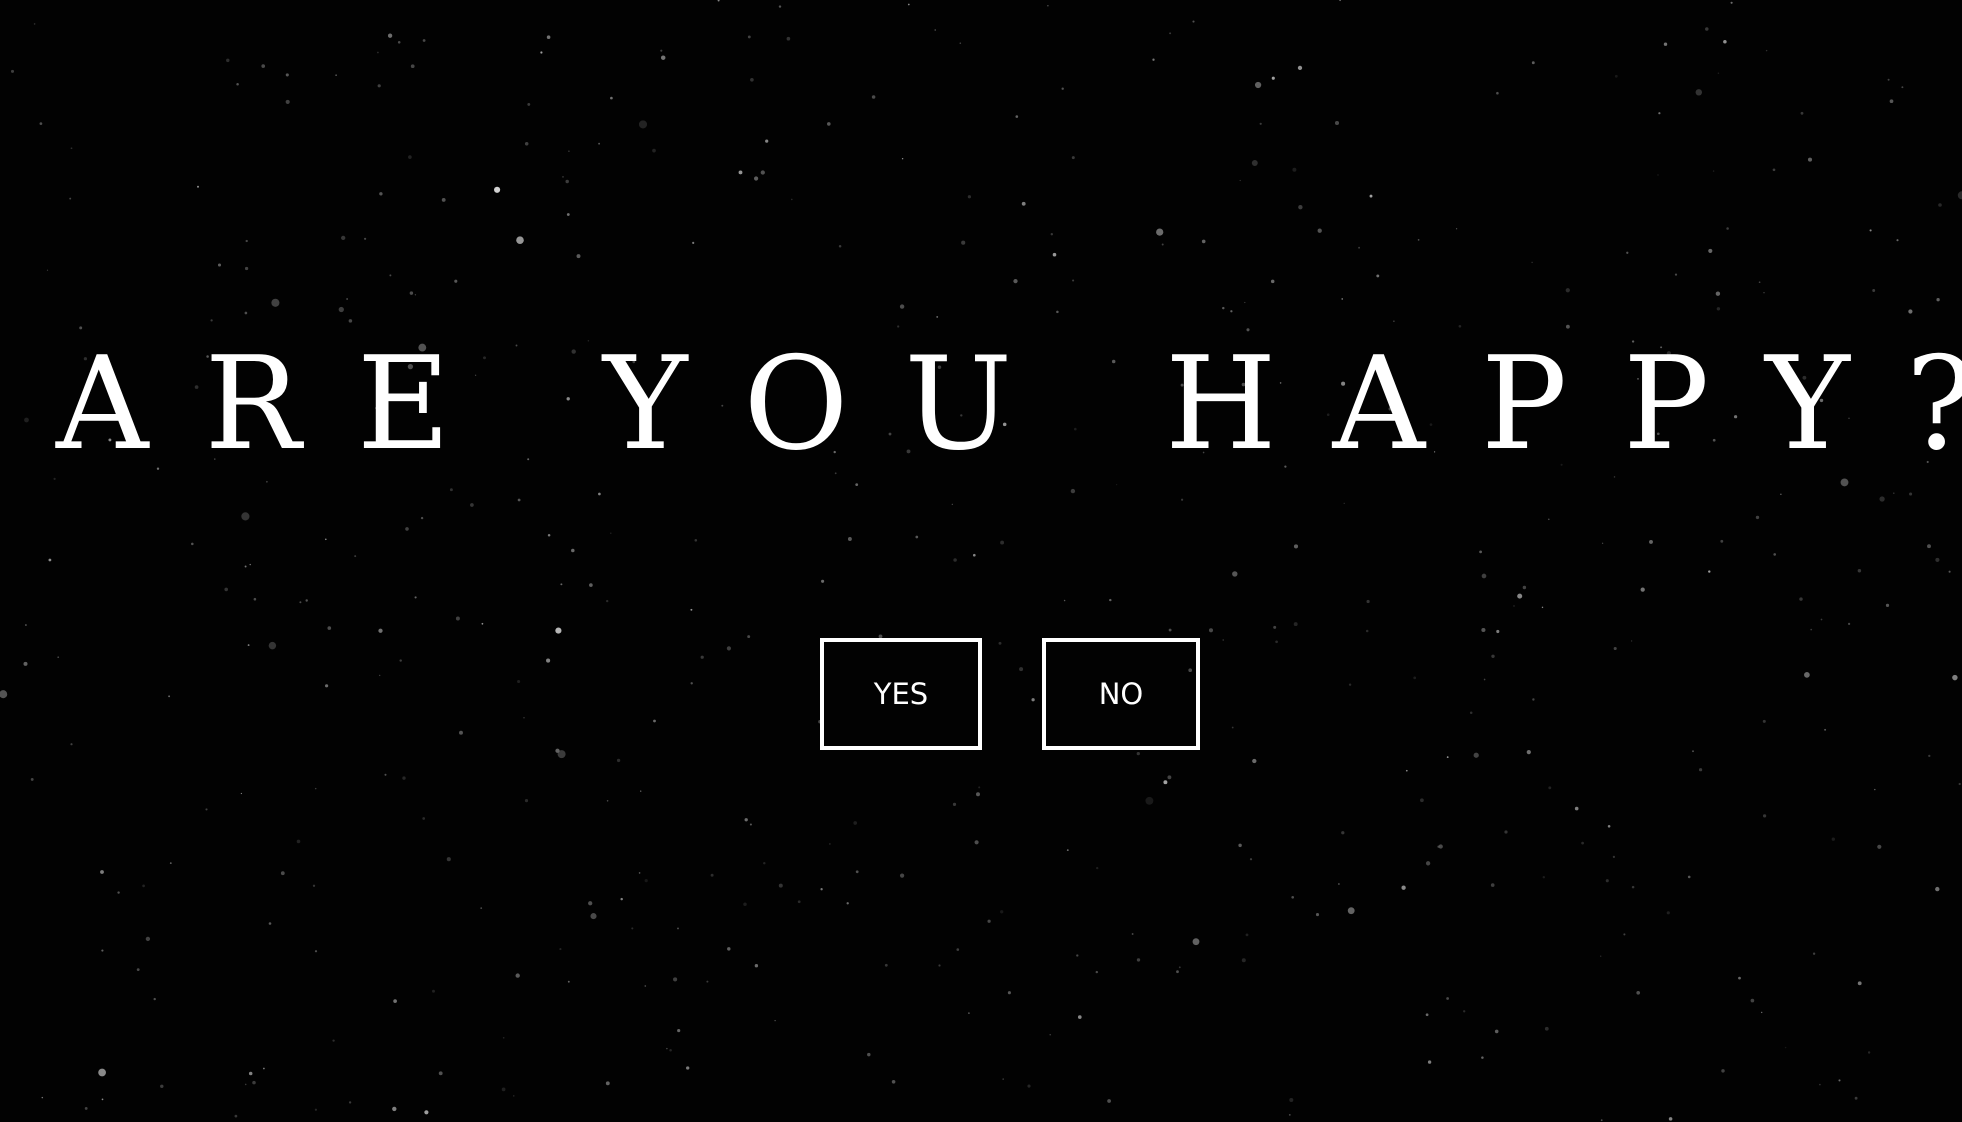 This screenshot has width=1962, height=1122. What do you see at coordinates (901, 694) in the screenshot?
I see `yes-button: YES` at bounding box center [901, 694].